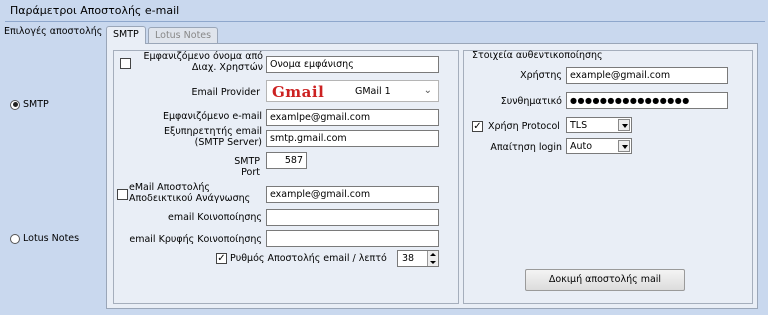  I want to click on bcc-input, so click(352, 238).